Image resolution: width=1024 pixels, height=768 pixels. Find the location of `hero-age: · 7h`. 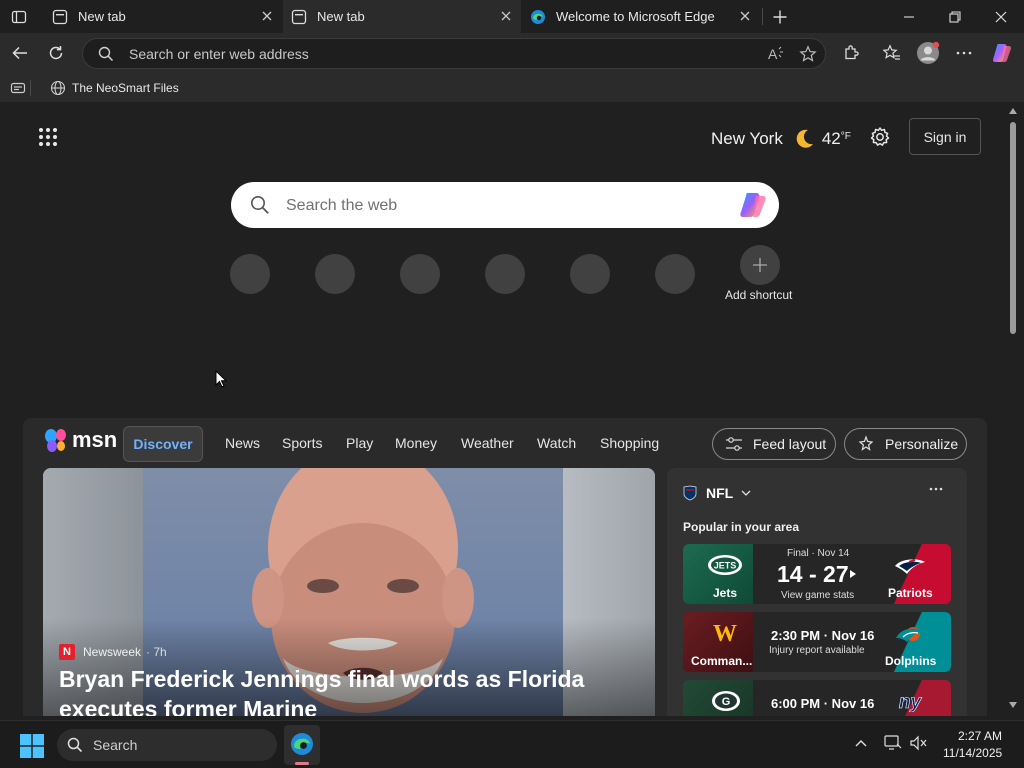

hero-age: · 7h is located at coordinates (156, 652).